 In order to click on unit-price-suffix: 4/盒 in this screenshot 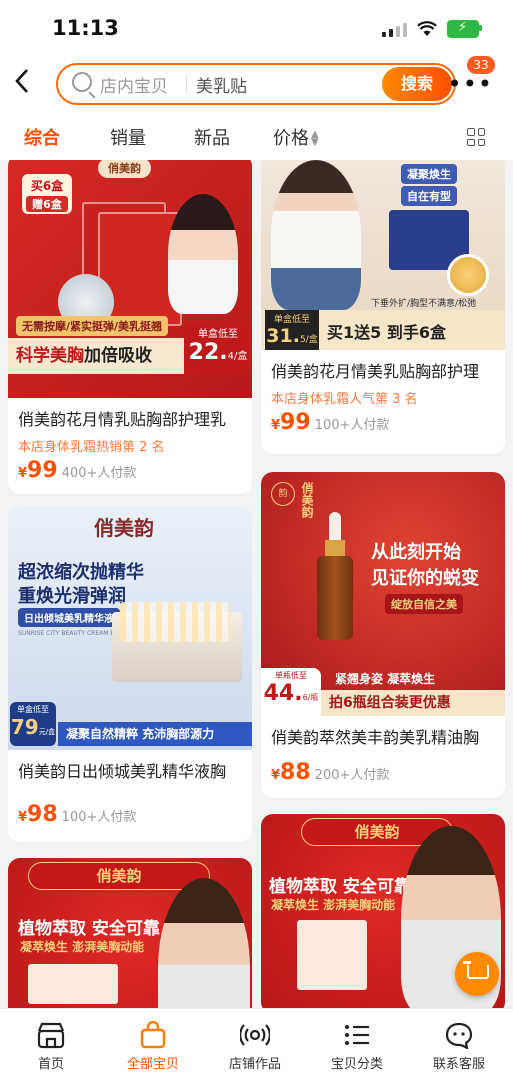, I will do `click(237, 356)`.